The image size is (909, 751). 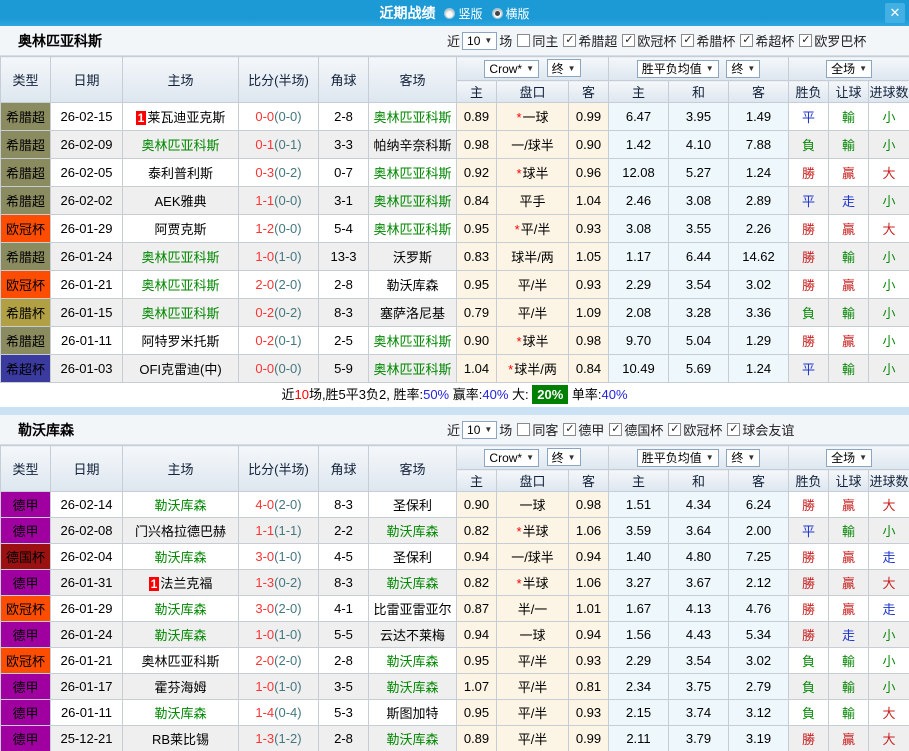 I want to click on summary-segment: 场,胜5平3负2,, so click(x=351, y=394).